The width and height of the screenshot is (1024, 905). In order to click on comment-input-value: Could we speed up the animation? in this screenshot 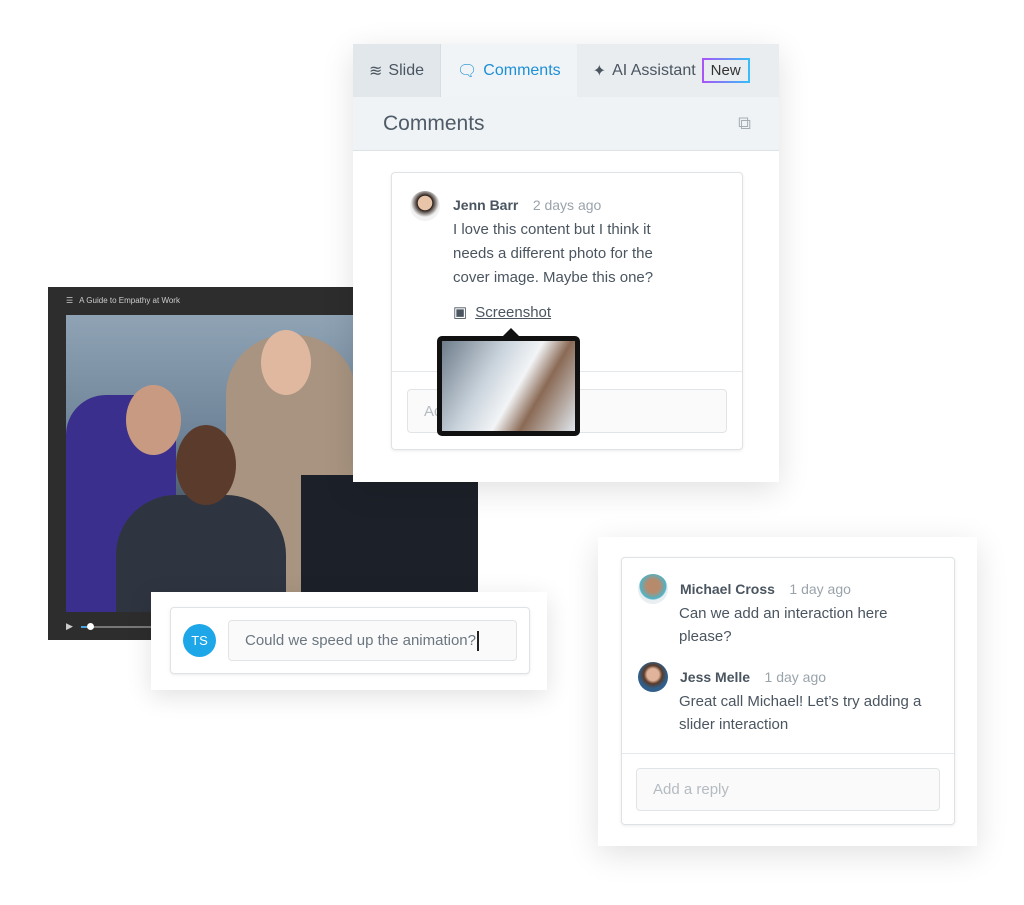, I will do `click(360, 640)`.